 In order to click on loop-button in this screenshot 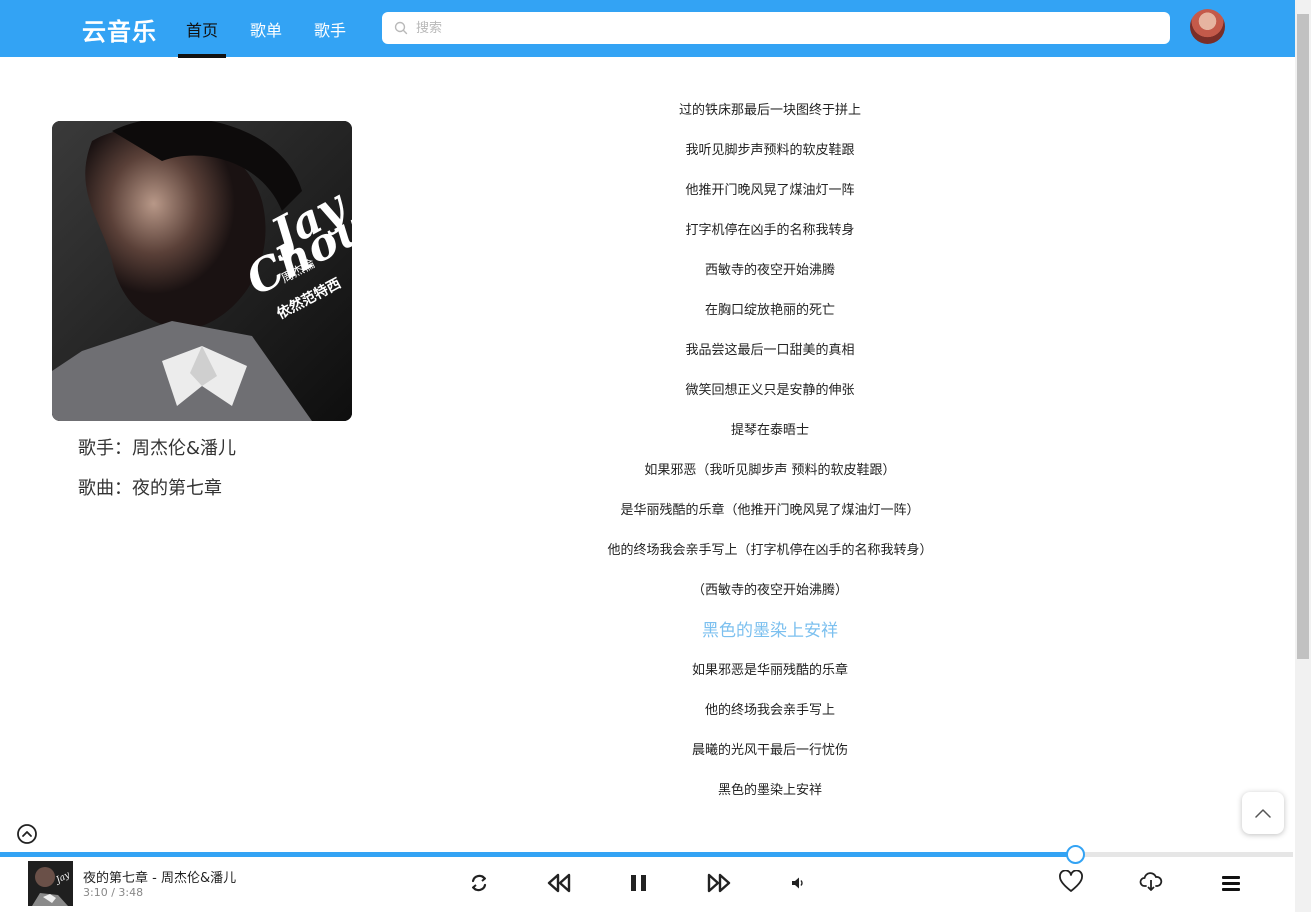, I will do `click(479, 885)`.